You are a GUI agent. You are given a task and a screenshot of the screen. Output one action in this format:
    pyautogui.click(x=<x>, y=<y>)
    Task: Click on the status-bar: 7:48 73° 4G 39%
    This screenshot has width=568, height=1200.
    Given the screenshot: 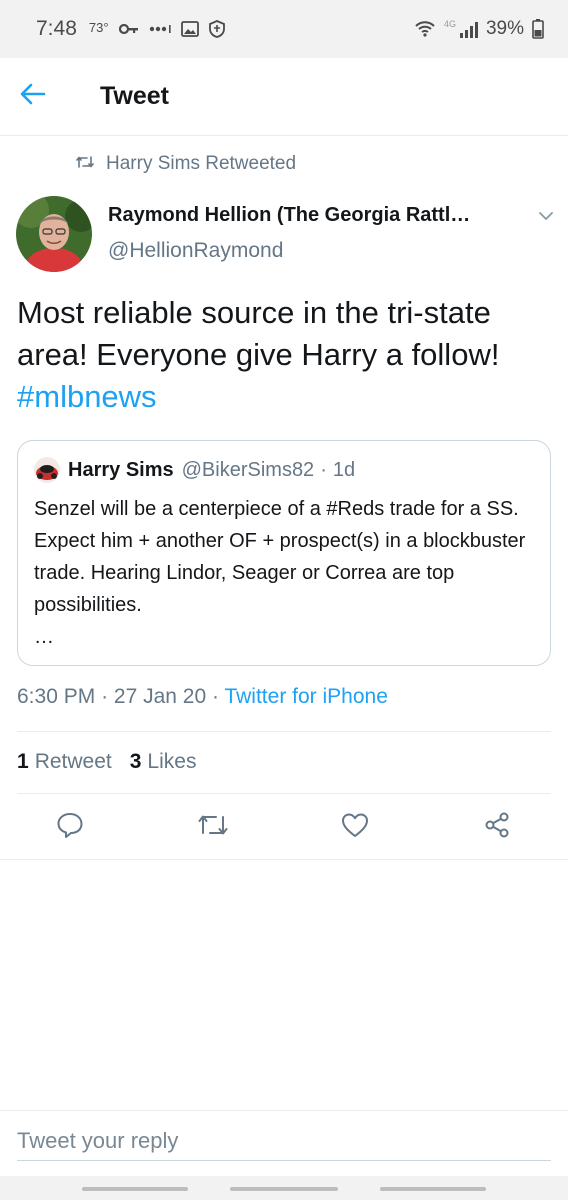 What is the action you would take?
    pyautogui.click(x=284, y=29)
    